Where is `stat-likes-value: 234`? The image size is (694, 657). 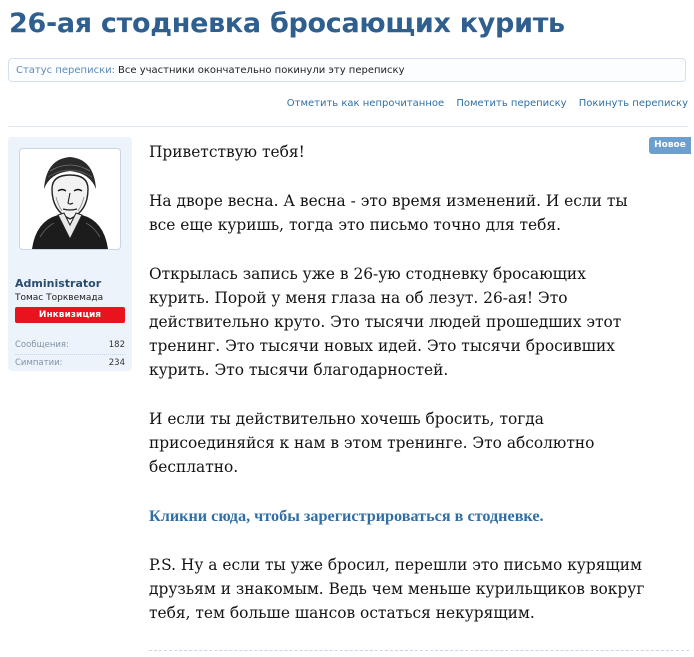
stat-likes-value: 234 is located at coordinates (116, 363).